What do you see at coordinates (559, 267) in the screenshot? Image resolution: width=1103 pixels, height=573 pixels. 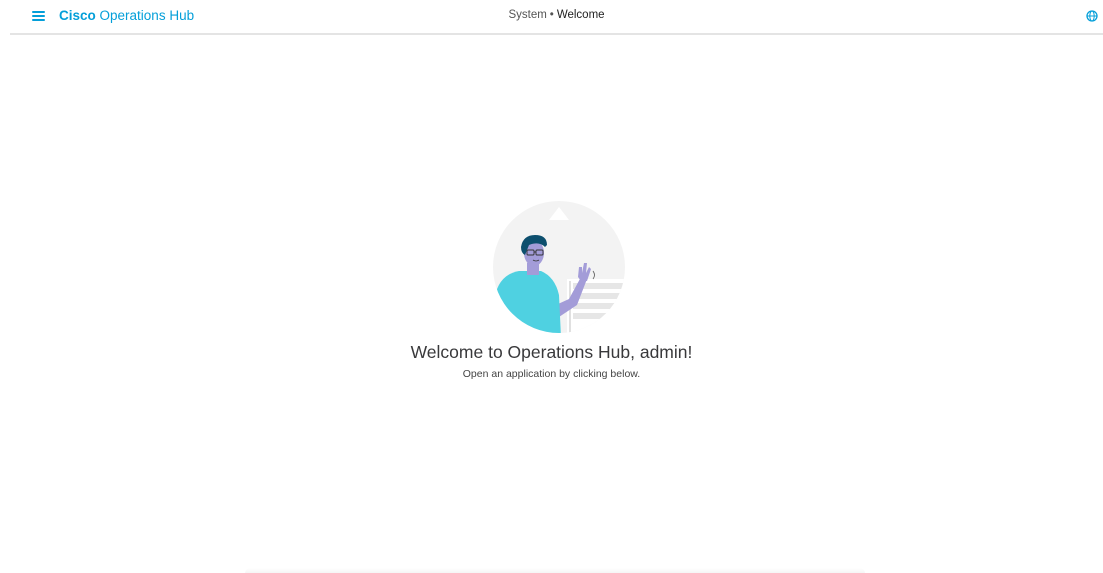 I see `welcome-illustration` at bounding box center [559, 267].